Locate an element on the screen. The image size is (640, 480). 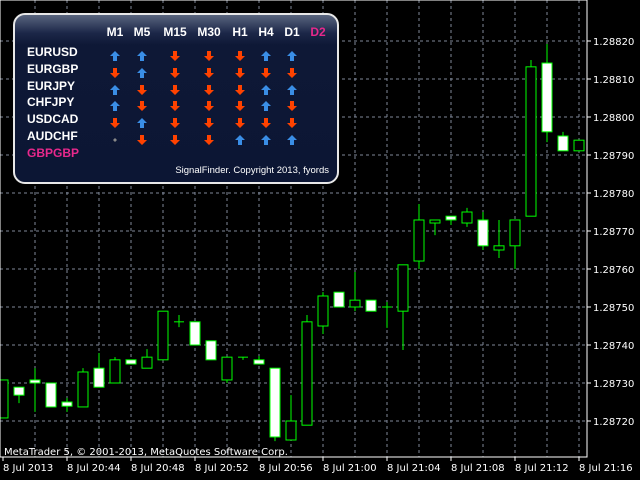
symbol-label-eurjpy: EURJPY is located at coordinates (51, 86).